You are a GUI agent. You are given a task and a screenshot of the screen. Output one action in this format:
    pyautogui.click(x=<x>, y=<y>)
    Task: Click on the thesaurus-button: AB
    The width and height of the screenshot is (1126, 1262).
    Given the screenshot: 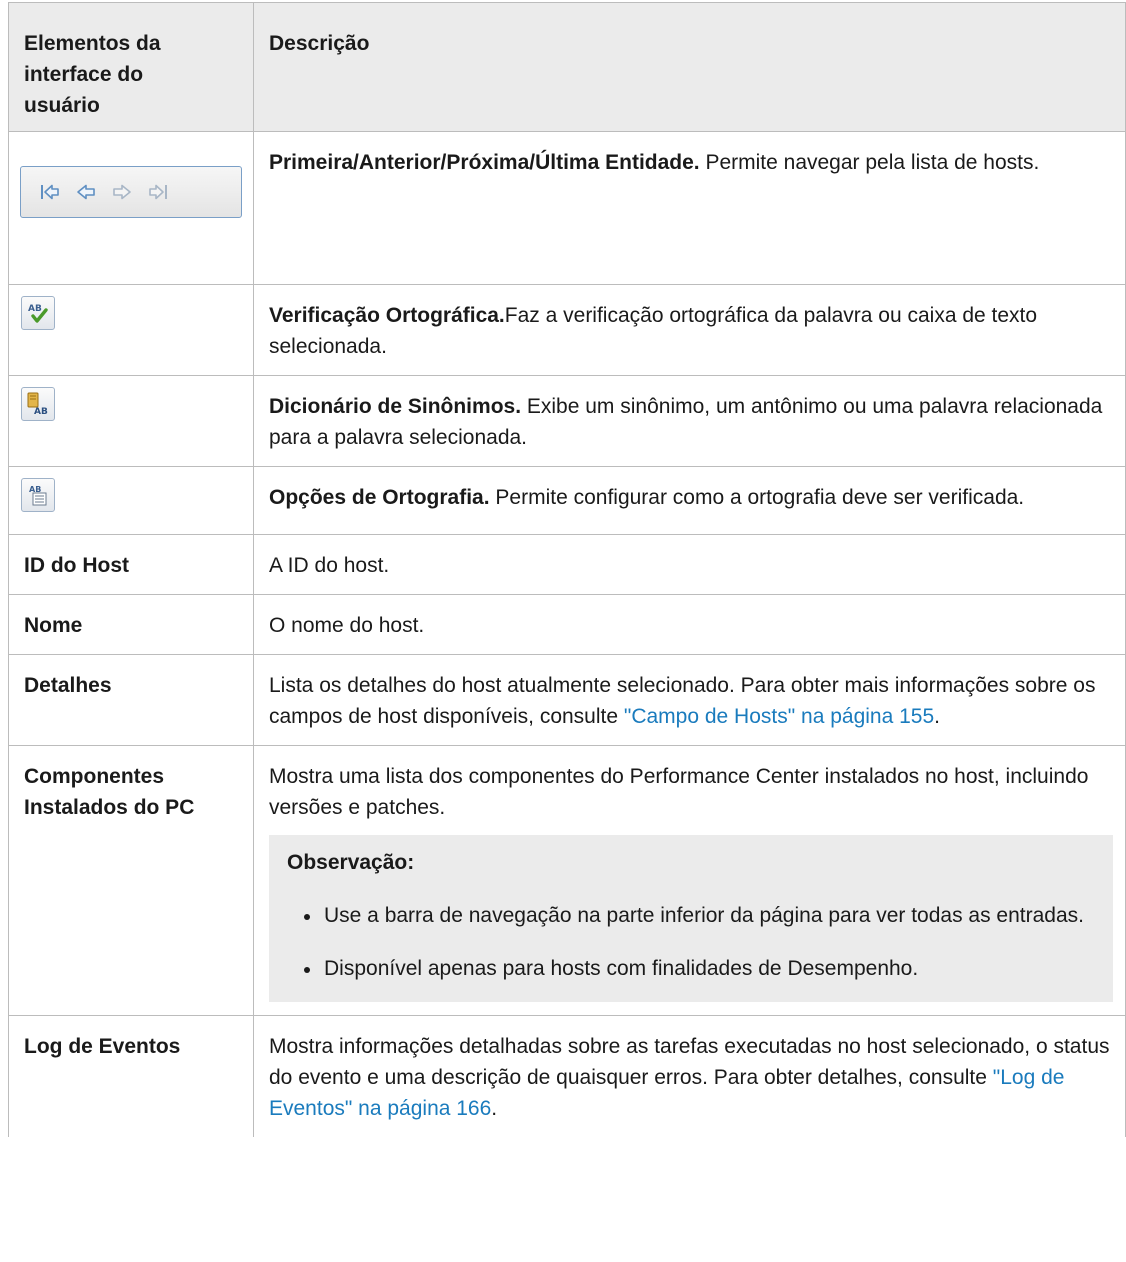 What is the action you would take?
    pyautogui.click(x=38, y=404)
    